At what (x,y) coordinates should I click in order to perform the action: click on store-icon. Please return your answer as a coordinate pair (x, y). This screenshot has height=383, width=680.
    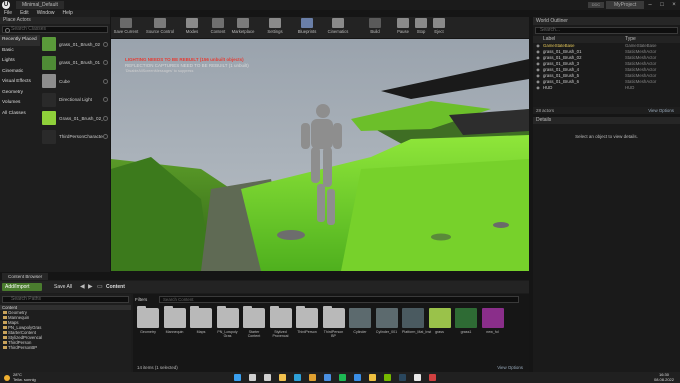
    Looking at the image, I should click on (327, 377).